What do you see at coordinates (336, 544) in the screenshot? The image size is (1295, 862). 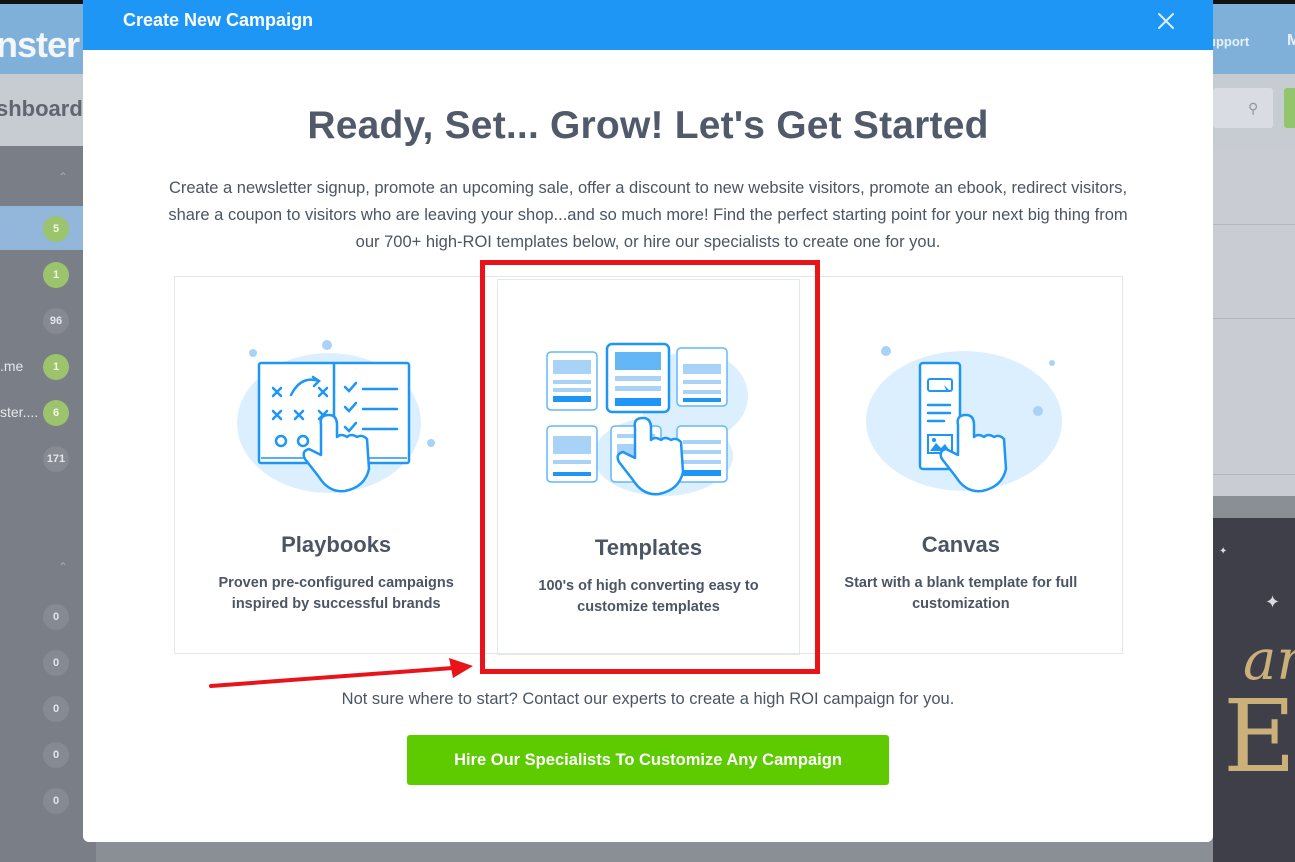 I see `playbooks-title: Playbooks` at bounding box center [336, 544].